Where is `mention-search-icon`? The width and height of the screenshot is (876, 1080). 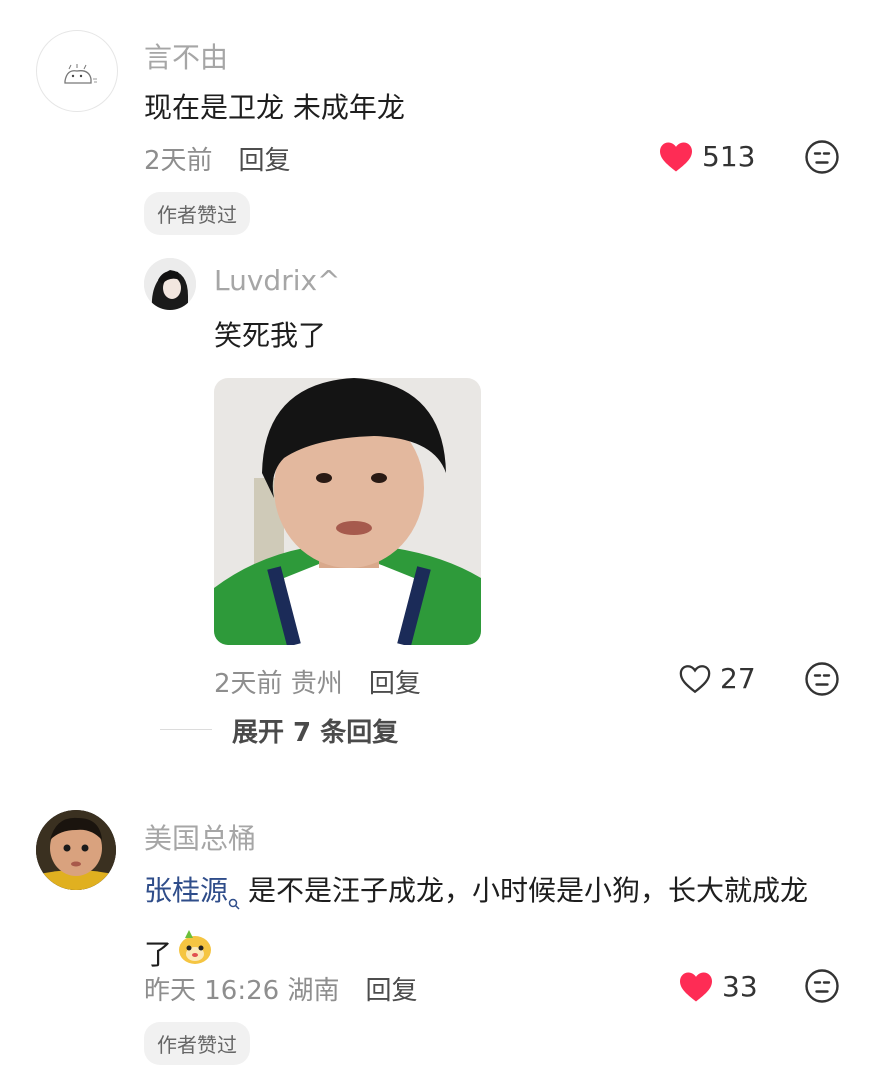
mention-search-icon is located at coordinates (234, 901).